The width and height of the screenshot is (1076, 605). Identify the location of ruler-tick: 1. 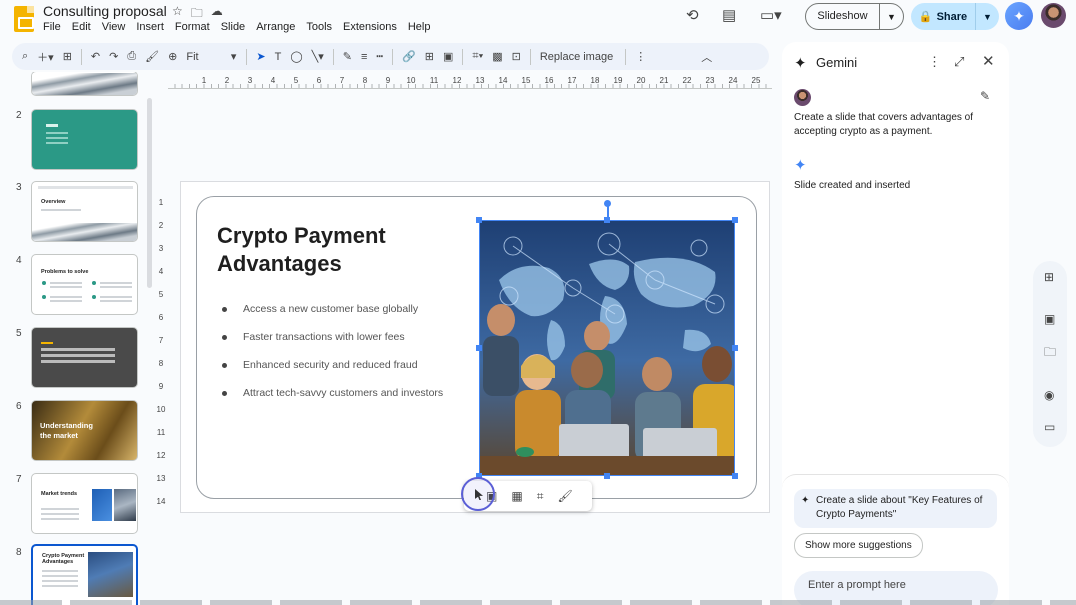
(204, 80).